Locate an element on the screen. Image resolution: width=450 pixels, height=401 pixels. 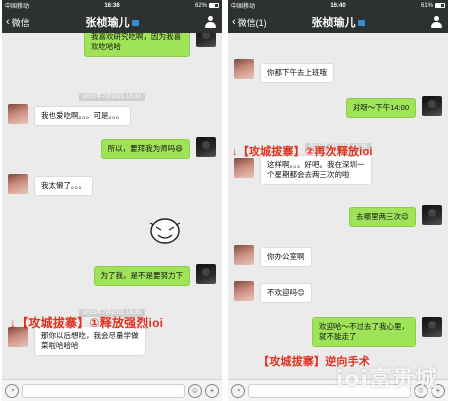
message-bubble: 我也爱吃啊。。。可是。。。 is located at coordinates (82, 116).